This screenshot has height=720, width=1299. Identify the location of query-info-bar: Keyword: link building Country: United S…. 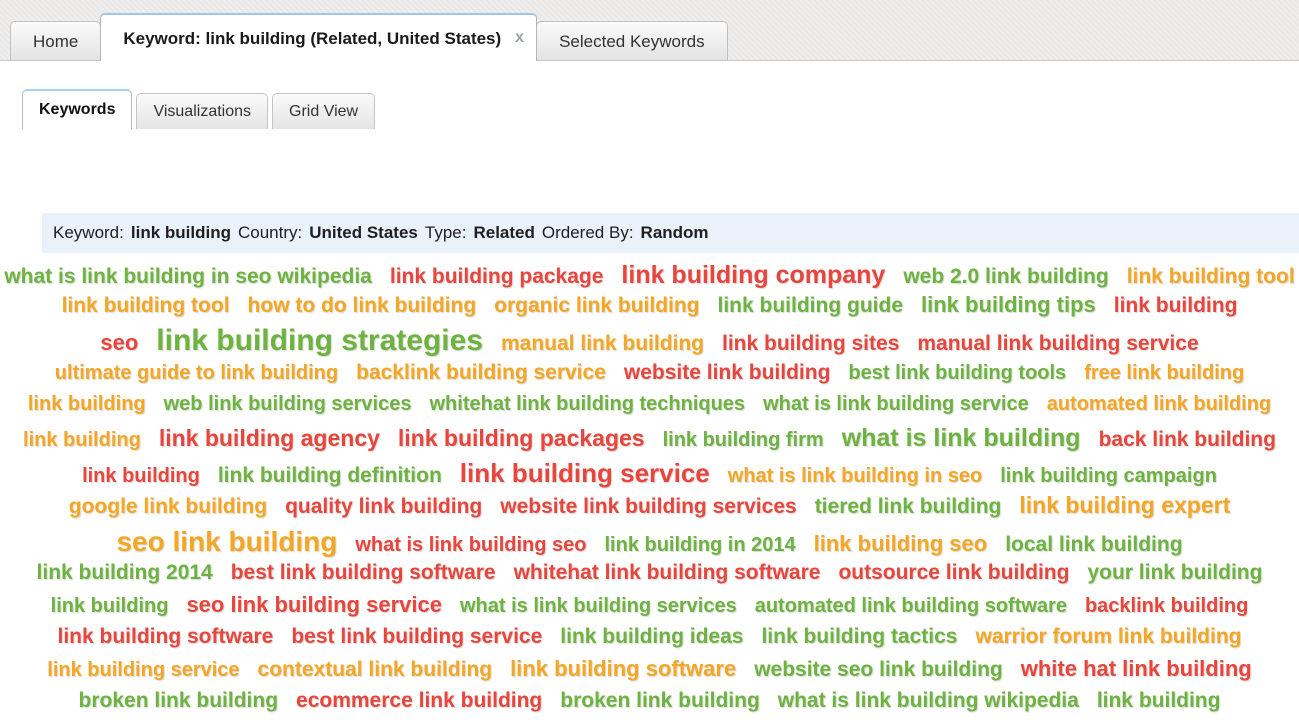
(670, 233).